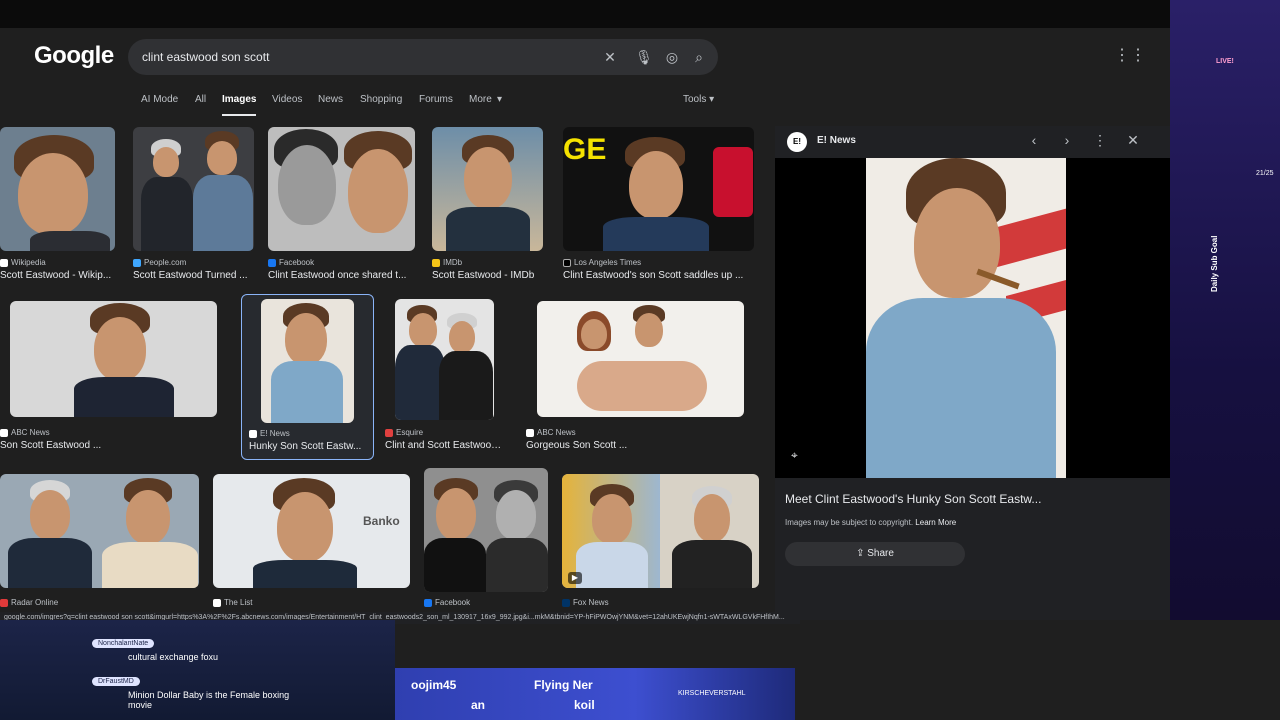  What do you see at coordinates (1067, 140) in the screenshot?
I see `next-icon: ›` at bounding box center [1067, 140].